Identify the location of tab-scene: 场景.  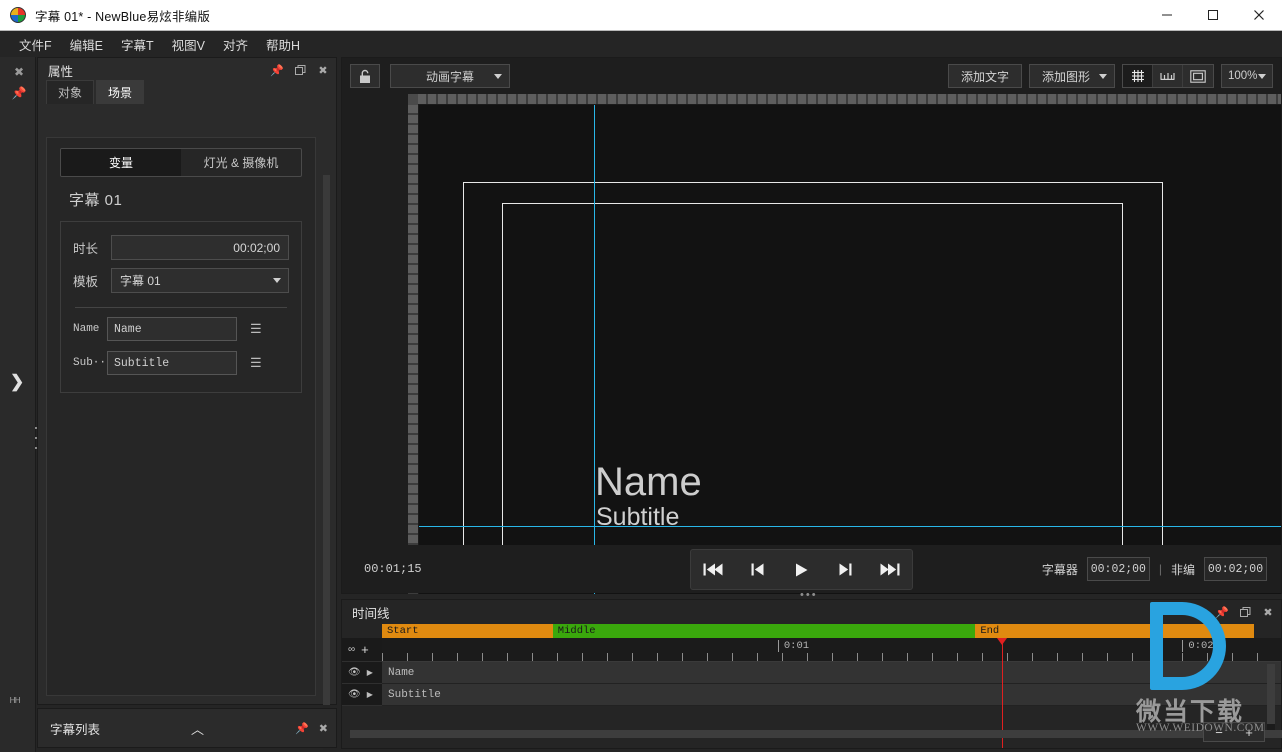
(120, 92).